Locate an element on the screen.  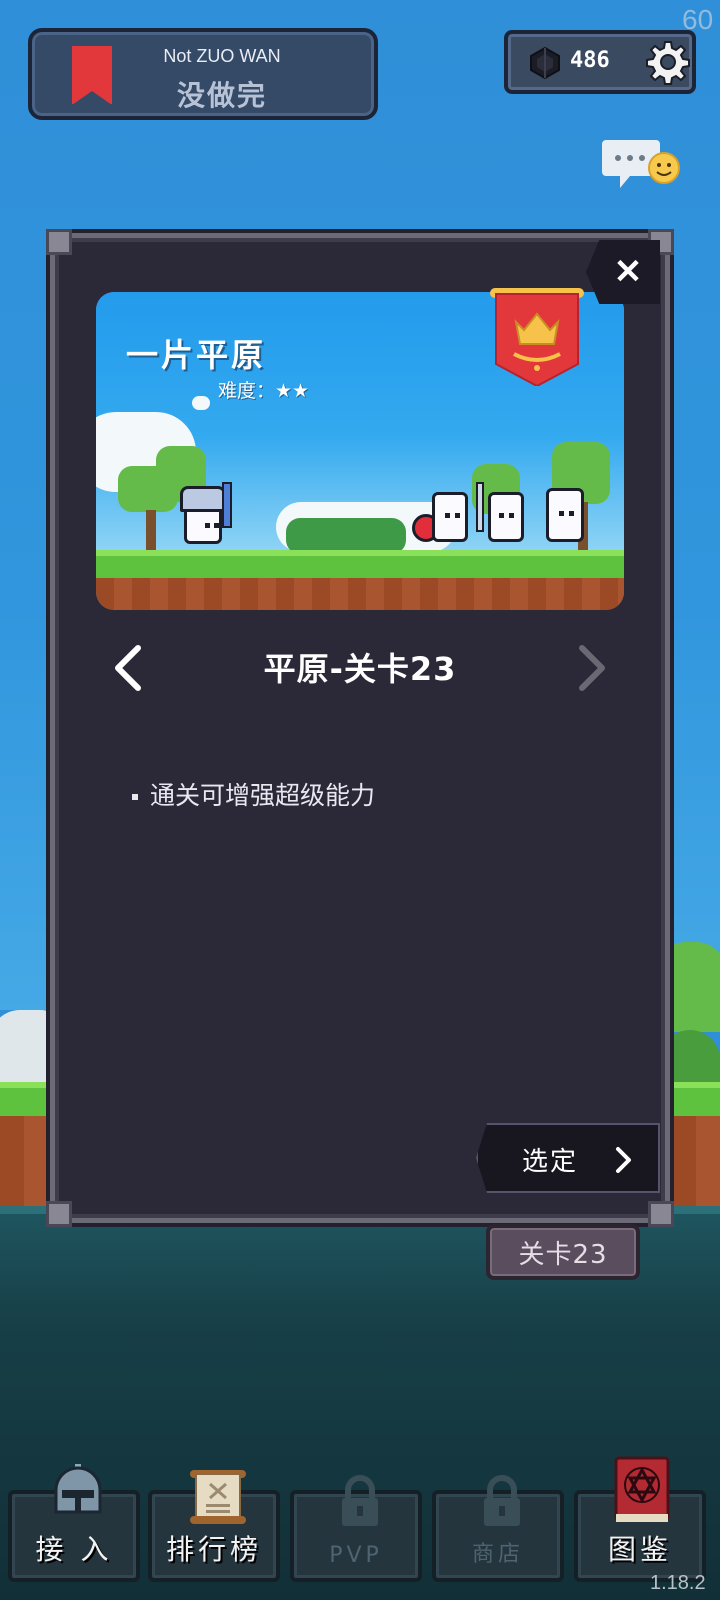
description-text: 通关可增强超级能力 is located at coordinates (263, 795).